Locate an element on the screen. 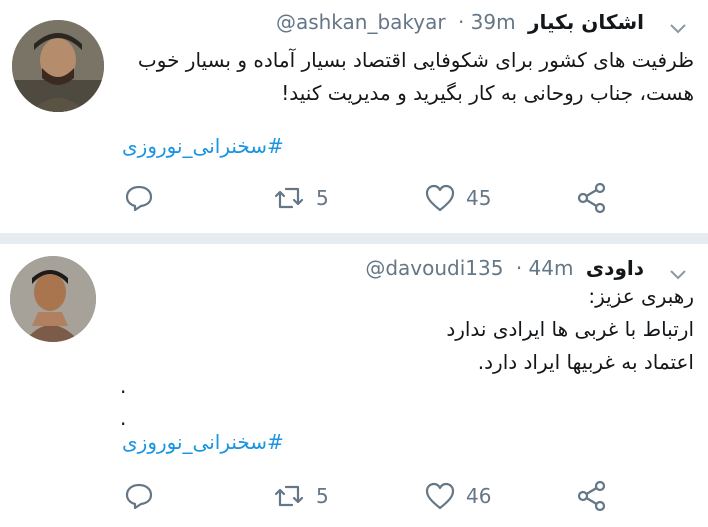  chevron-down-icon is located at coordinates (678, 28).